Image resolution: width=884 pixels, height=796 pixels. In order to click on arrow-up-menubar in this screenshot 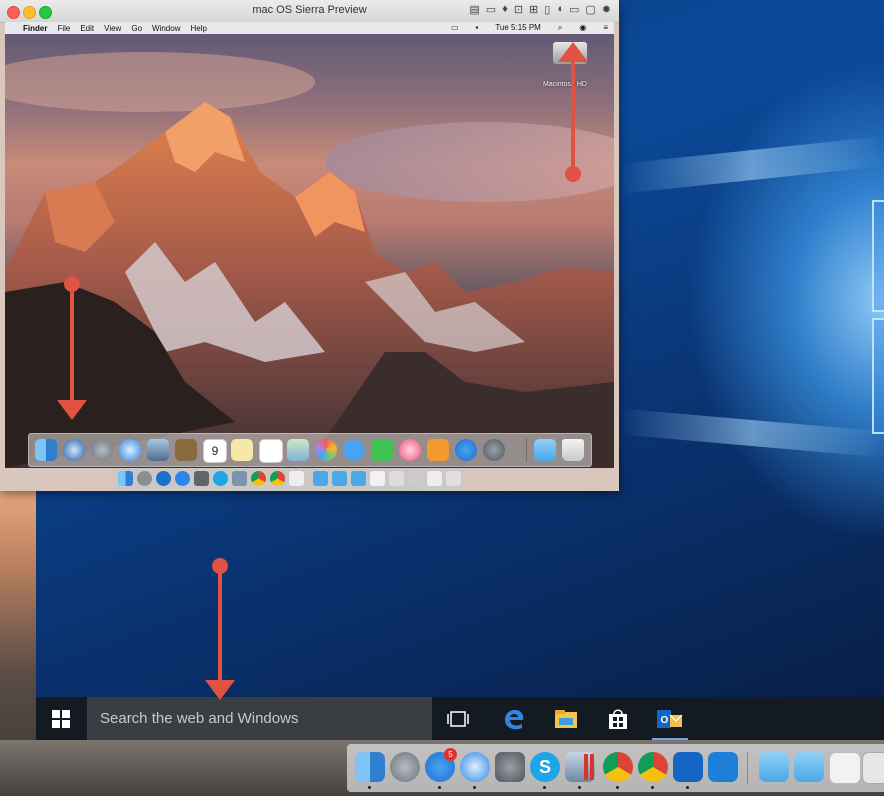, I will do `click(573, 112)`.